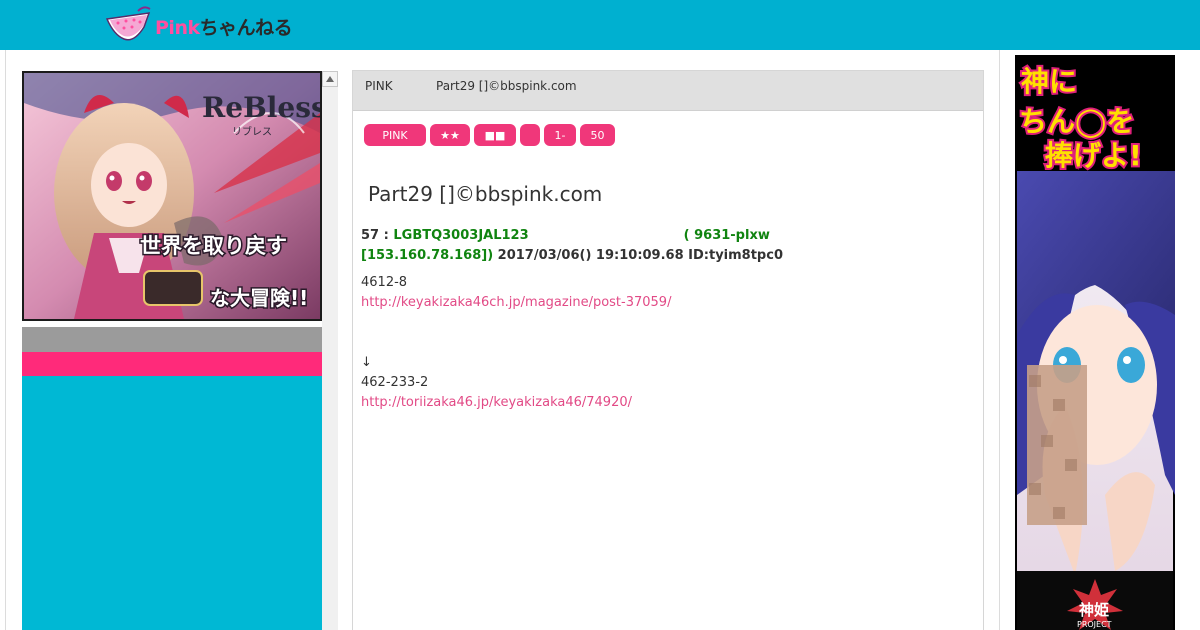 The image size is (1200, 630). I want to click on logo-jp: ちゃんねる, so click(246, 27).